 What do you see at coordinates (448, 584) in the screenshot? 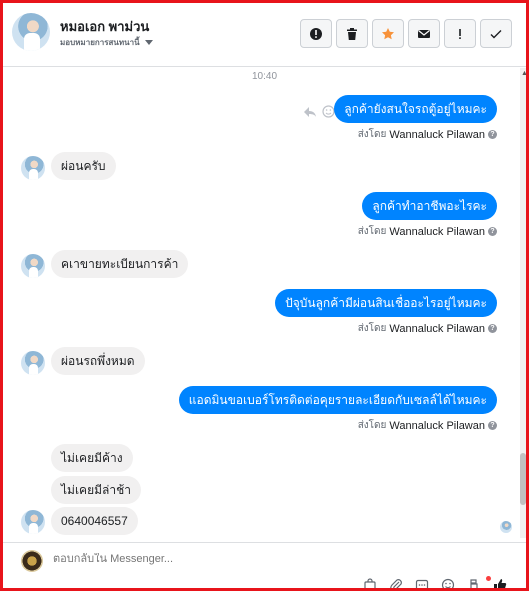
I see `emoji-icon` at bounding box center [448, 584].